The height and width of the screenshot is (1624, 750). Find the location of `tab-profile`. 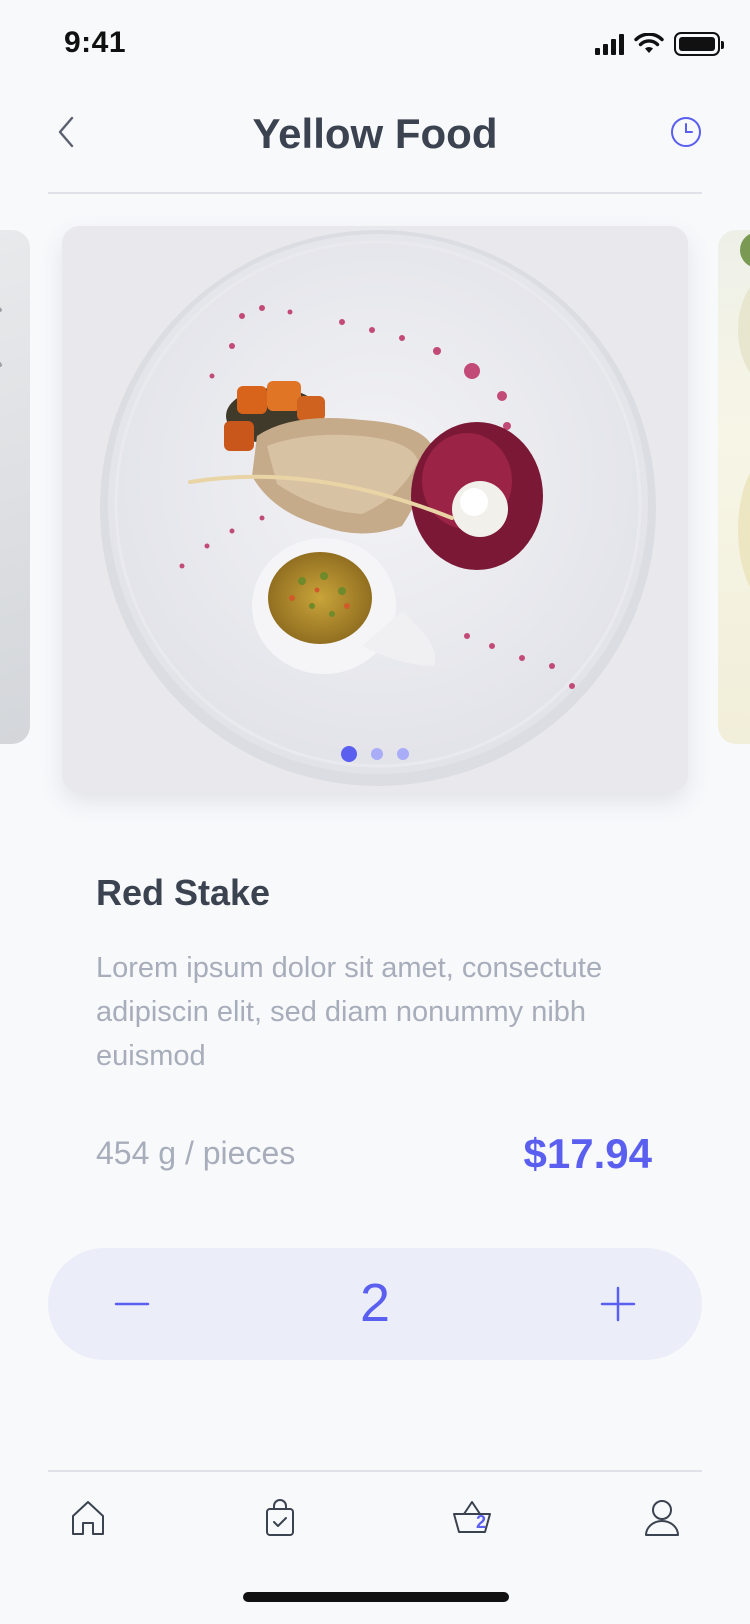

tab-profile is located at coordinates (662, 1518).